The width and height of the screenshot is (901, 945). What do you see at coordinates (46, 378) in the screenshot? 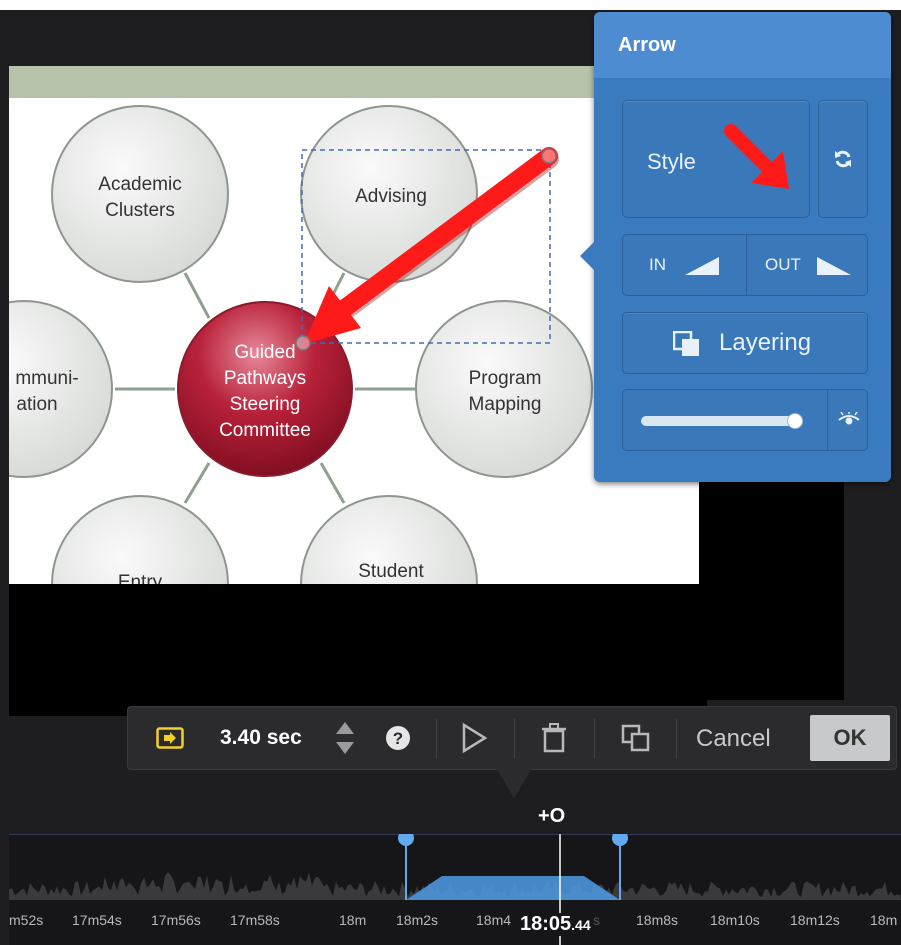
I see `node-text: mmuni-` at bounding box center [46, 378].